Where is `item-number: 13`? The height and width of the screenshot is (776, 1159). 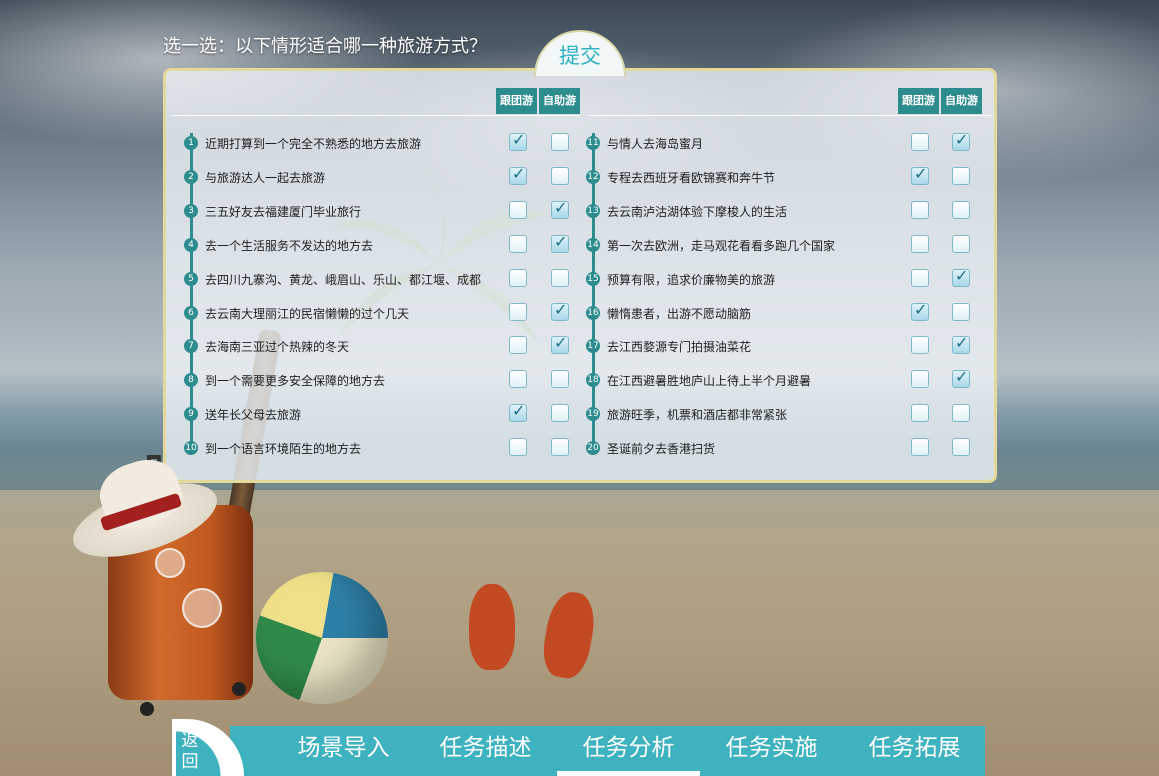
item-number: 13 is located at coordinates (593, 210).